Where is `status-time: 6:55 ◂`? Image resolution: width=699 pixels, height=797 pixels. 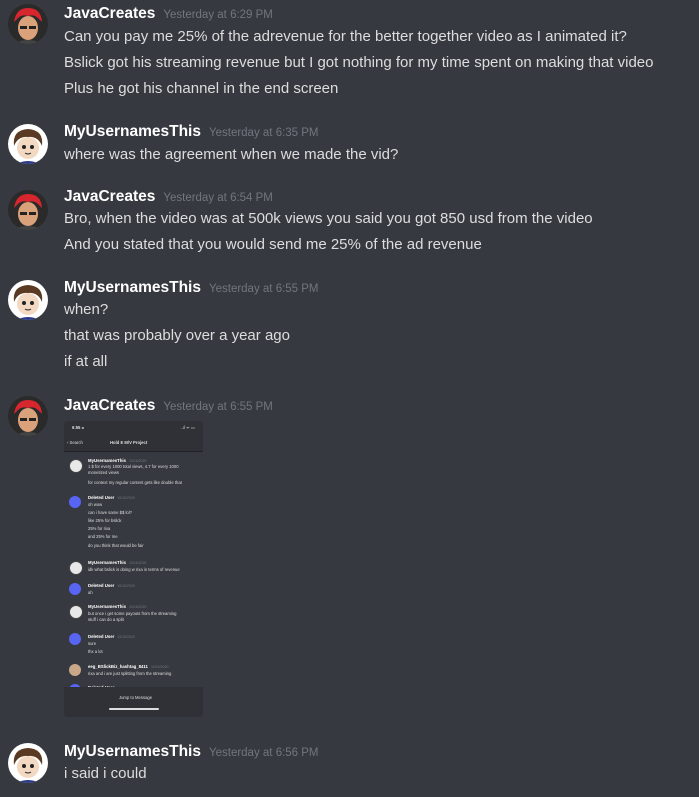 status-time: 6:55 ◂ is located at coordinates (78, 427).